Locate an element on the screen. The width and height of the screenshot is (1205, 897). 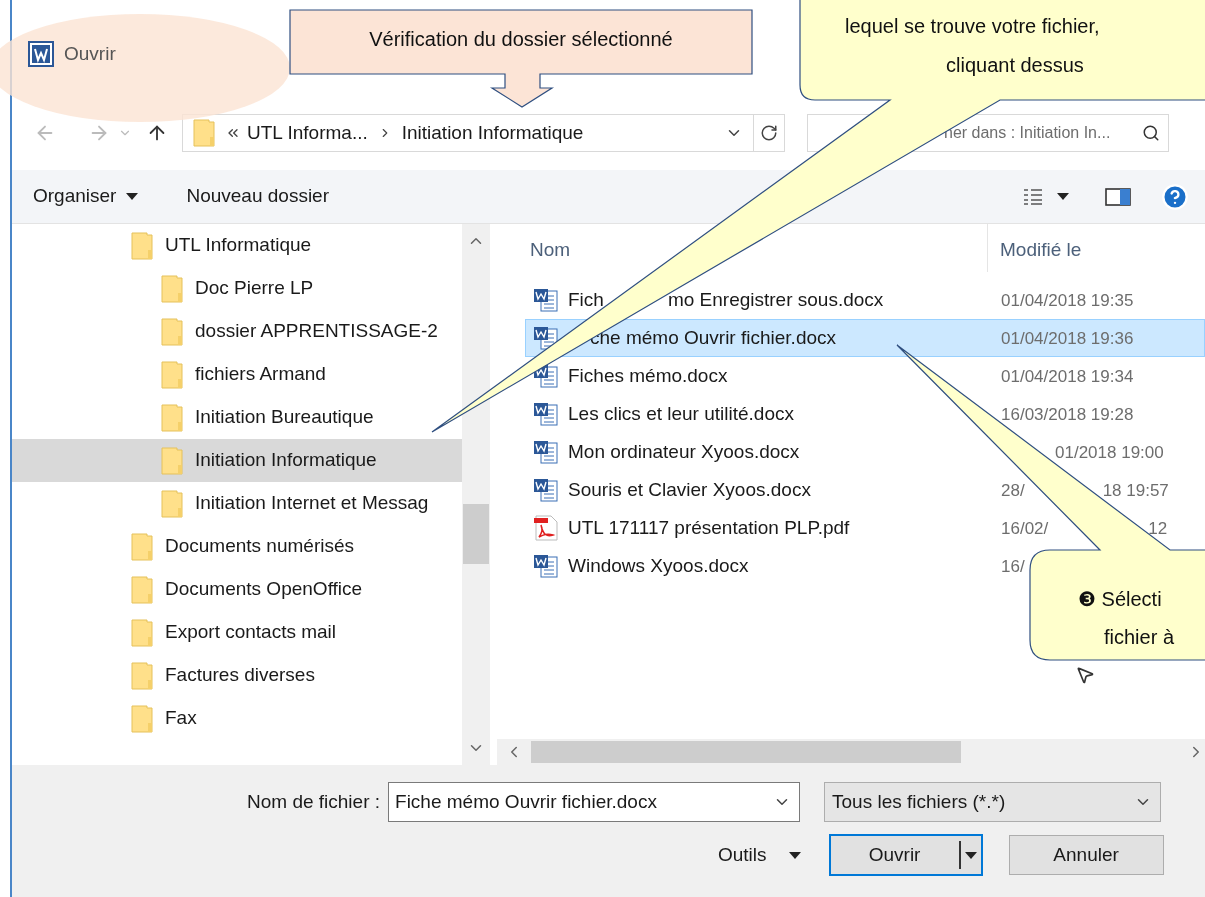
file-row: Souris et Clavier Xyoos.docx 28/ 18 19:57 is located at coordinates (865, 490).